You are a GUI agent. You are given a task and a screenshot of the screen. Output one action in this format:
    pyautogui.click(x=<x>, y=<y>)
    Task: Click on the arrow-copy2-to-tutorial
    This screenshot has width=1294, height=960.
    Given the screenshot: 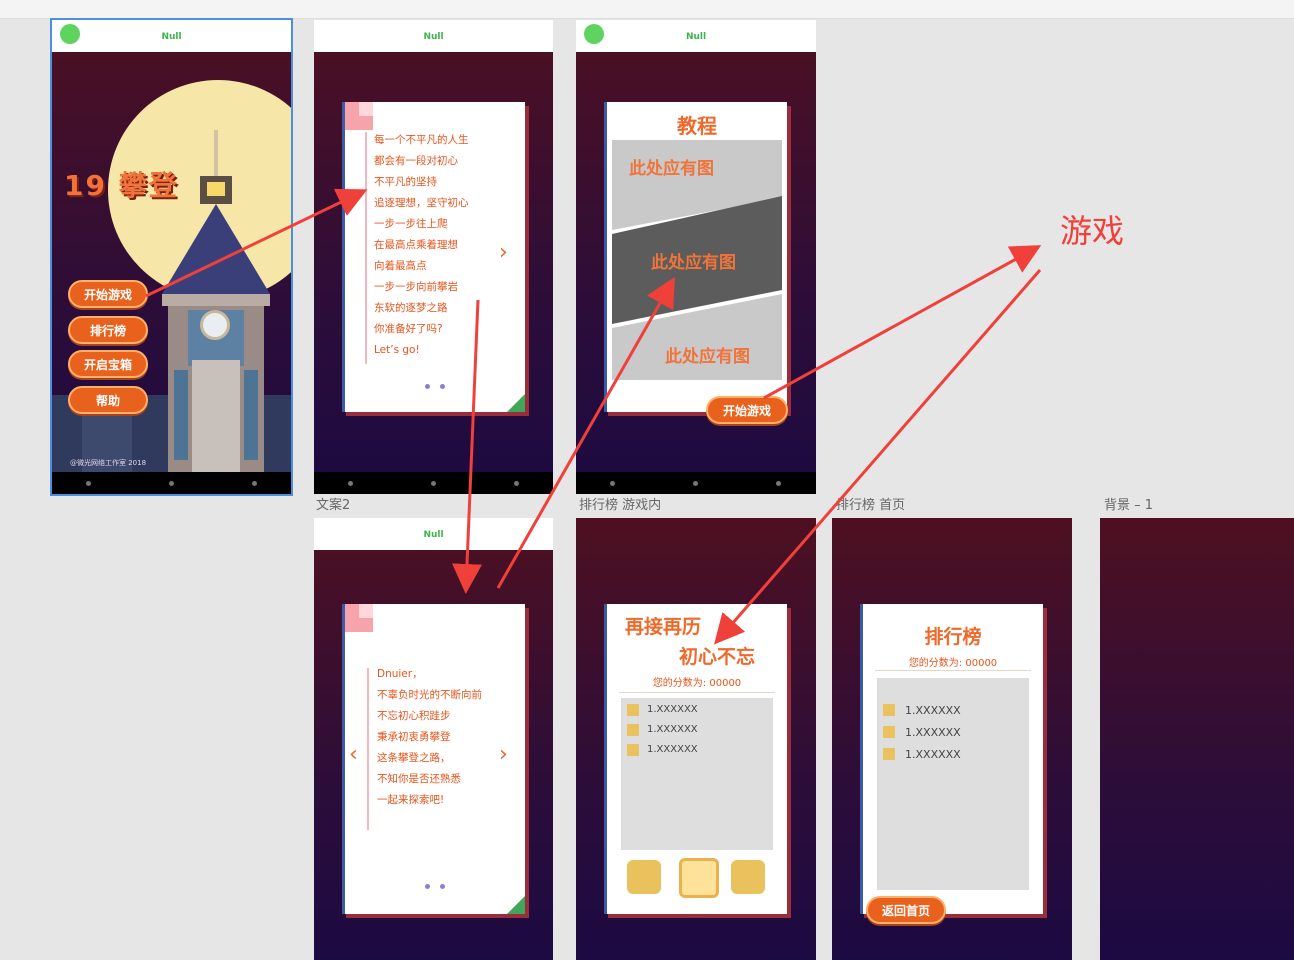 What is the action you would take?
    pyautogui.click(x=585, y=432)
    